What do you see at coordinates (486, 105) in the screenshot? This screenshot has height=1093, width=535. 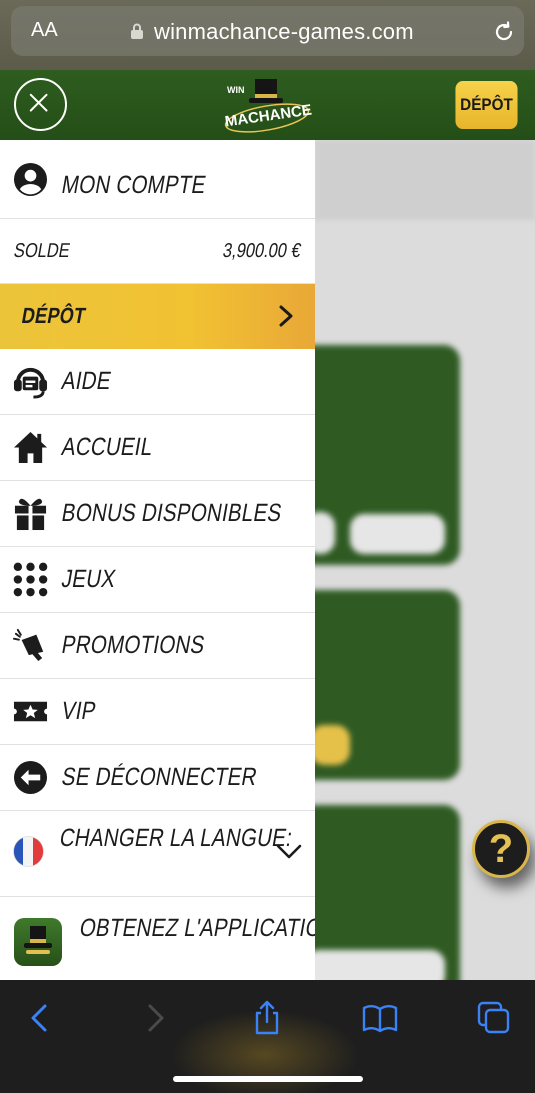 I see `header-deposit-button: DÉPÔT` at bounding box center [486, 105].